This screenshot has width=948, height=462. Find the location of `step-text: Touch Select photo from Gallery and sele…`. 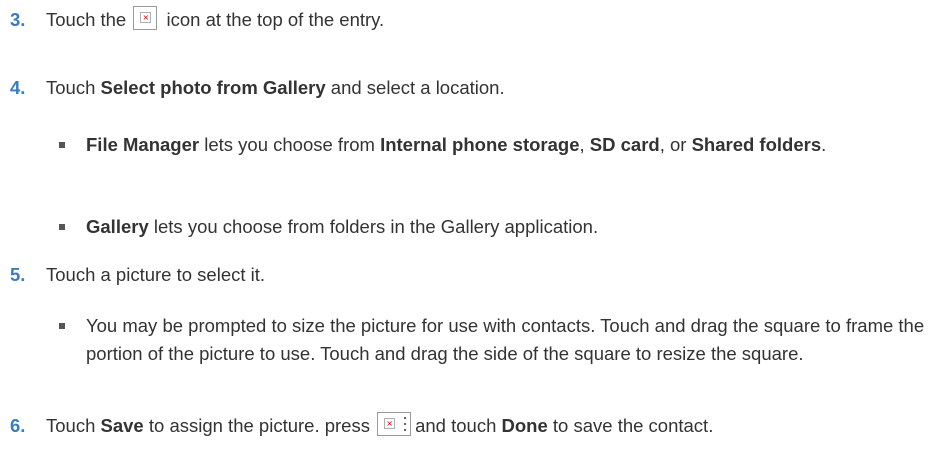

step-text: Touch Select photo from Gallery and sele… is located at coordinates (275, 87).